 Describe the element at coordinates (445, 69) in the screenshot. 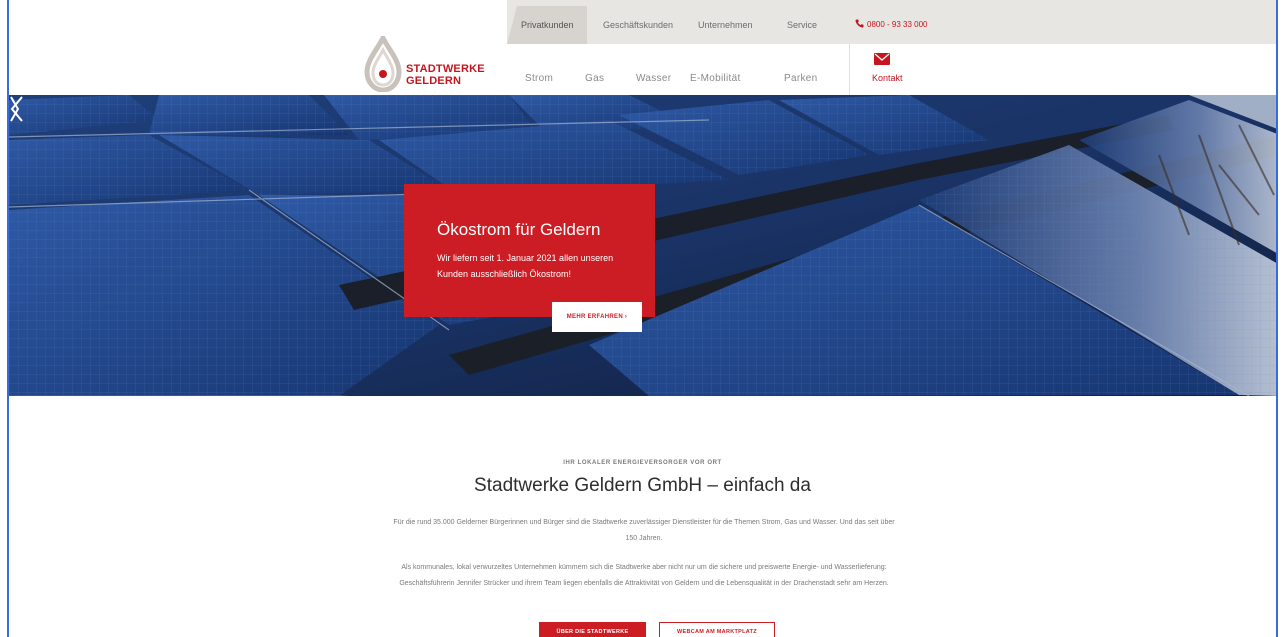

I see `logo-line-1: STADTWERKE` at that location.